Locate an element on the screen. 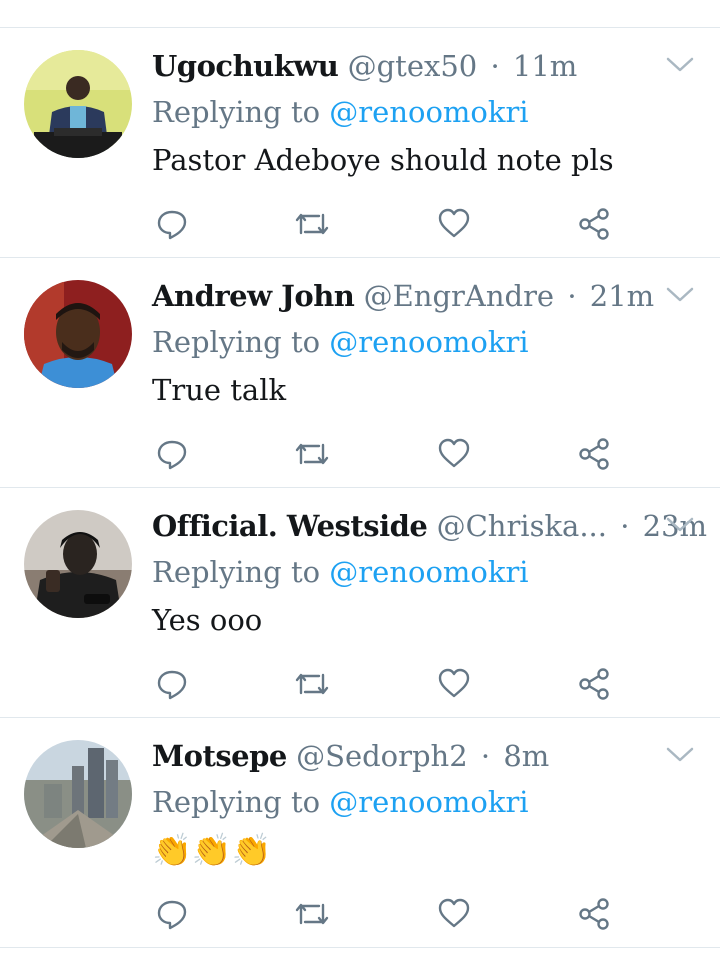 This screenshot has width=720, height=956. tweet-text: True talk is located at coordinates (219, 390).